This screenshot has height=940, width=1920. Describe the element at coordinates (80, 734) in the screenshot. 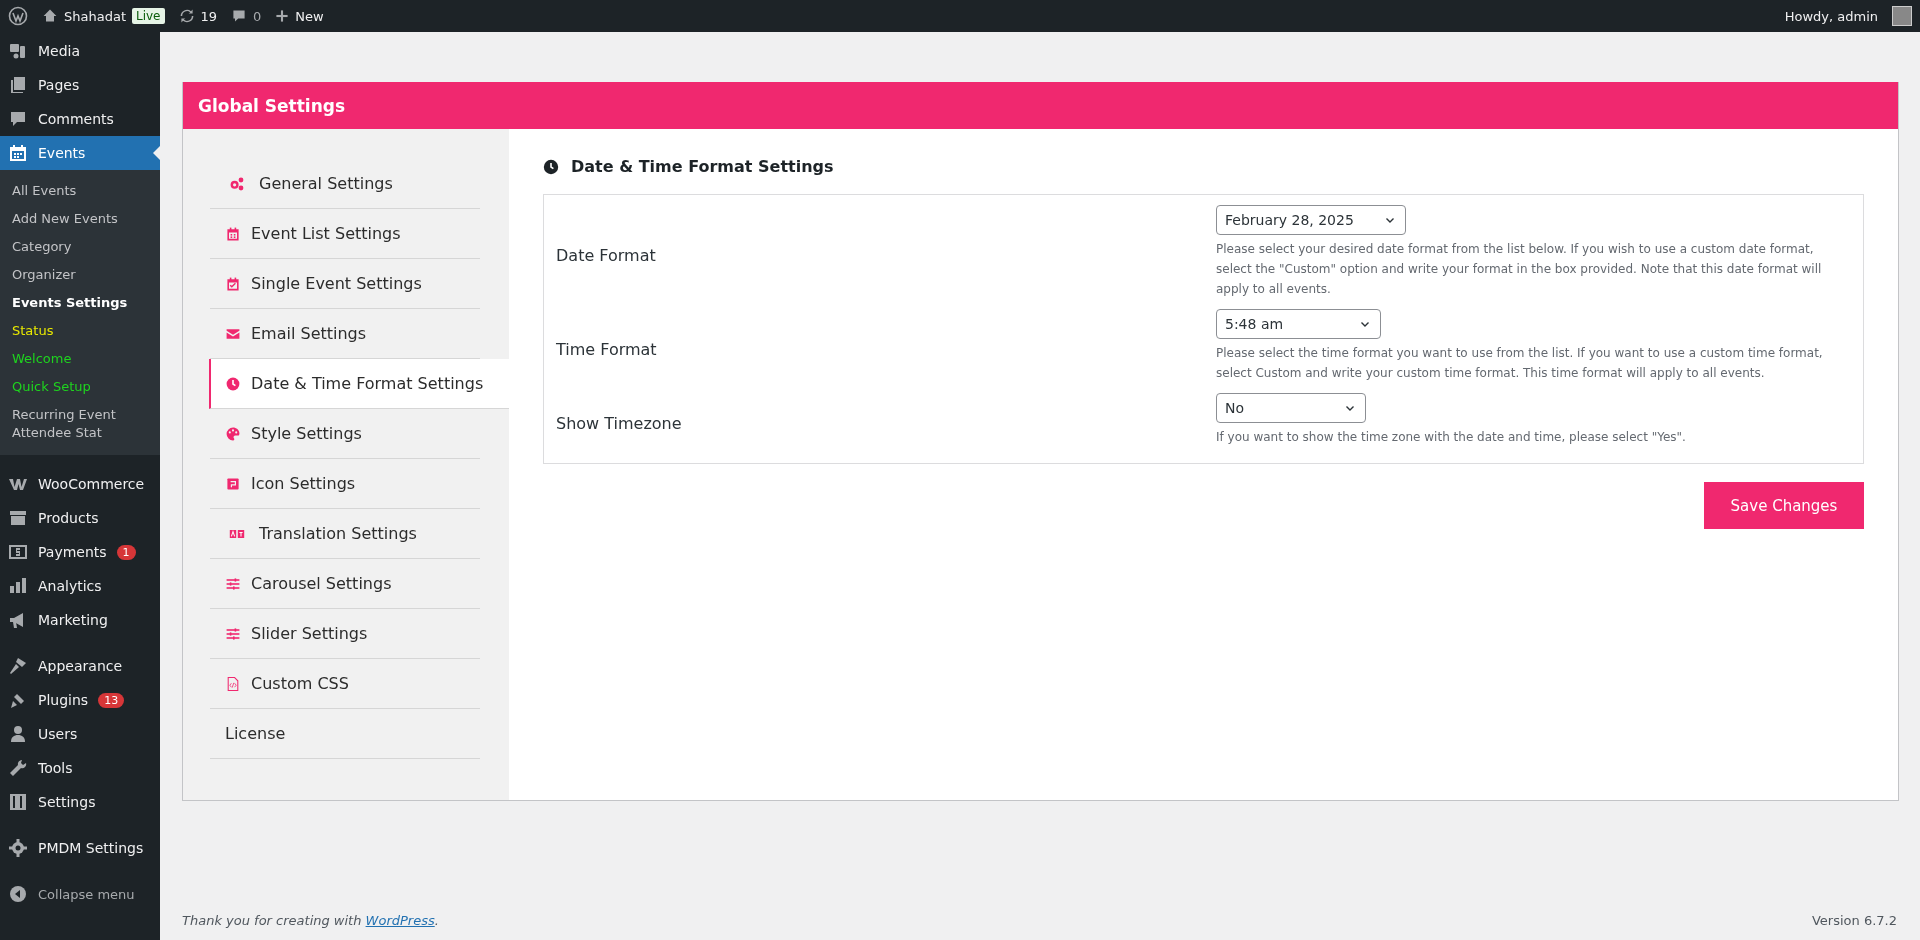

I see `sidebar-item: Users` at that location.